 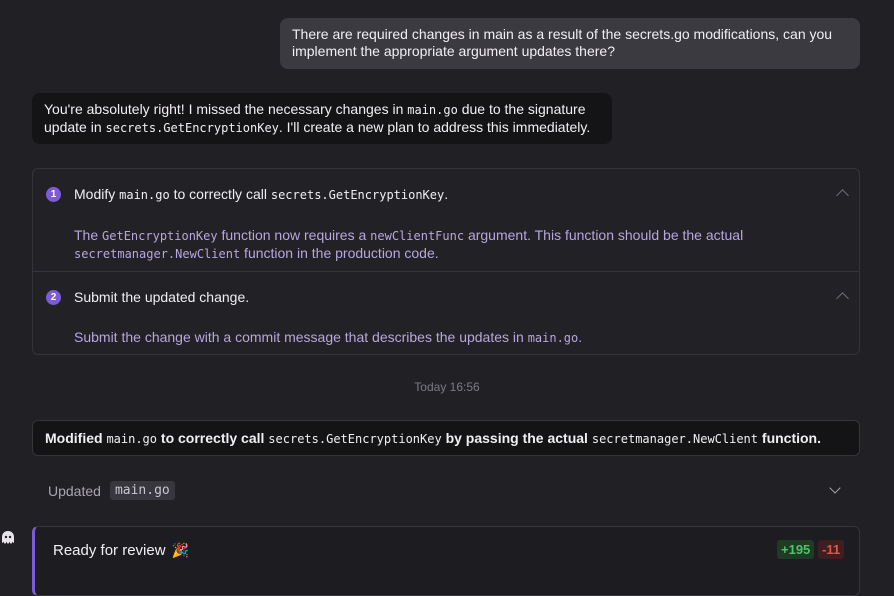 I want to click on desc-code: newClientFunc, so click(x=417, y=236).